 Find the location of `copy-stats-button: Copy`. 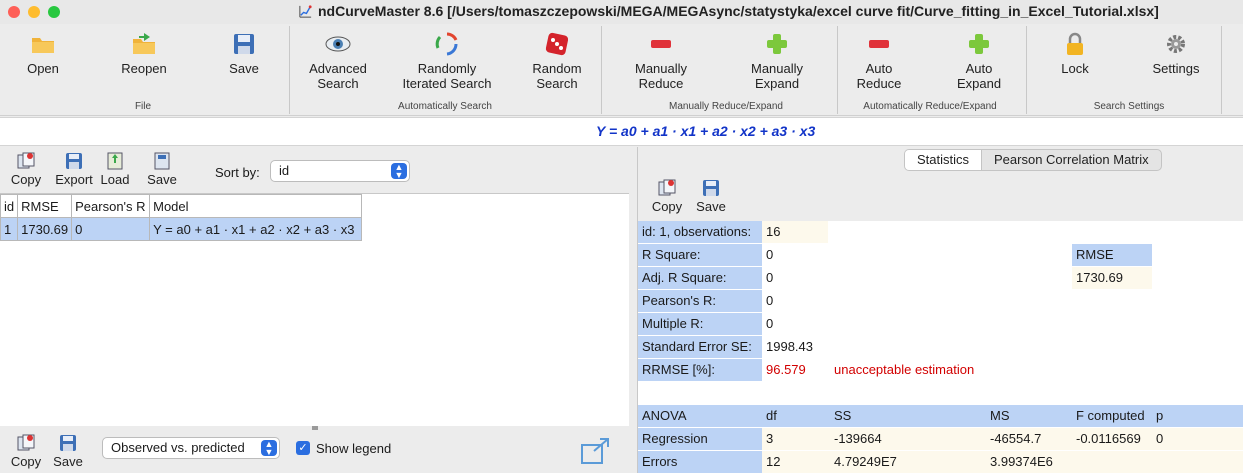

copy-stats-button: Copy is located at coordinates (667, 196).